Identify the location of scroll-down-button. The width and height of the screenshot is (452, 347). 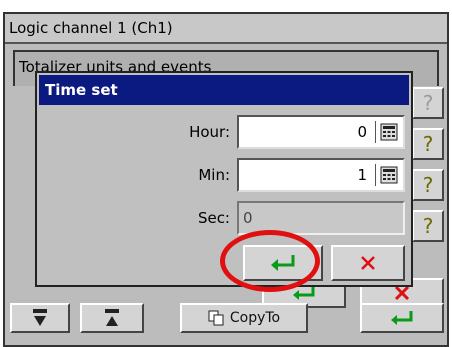
(40, 318).